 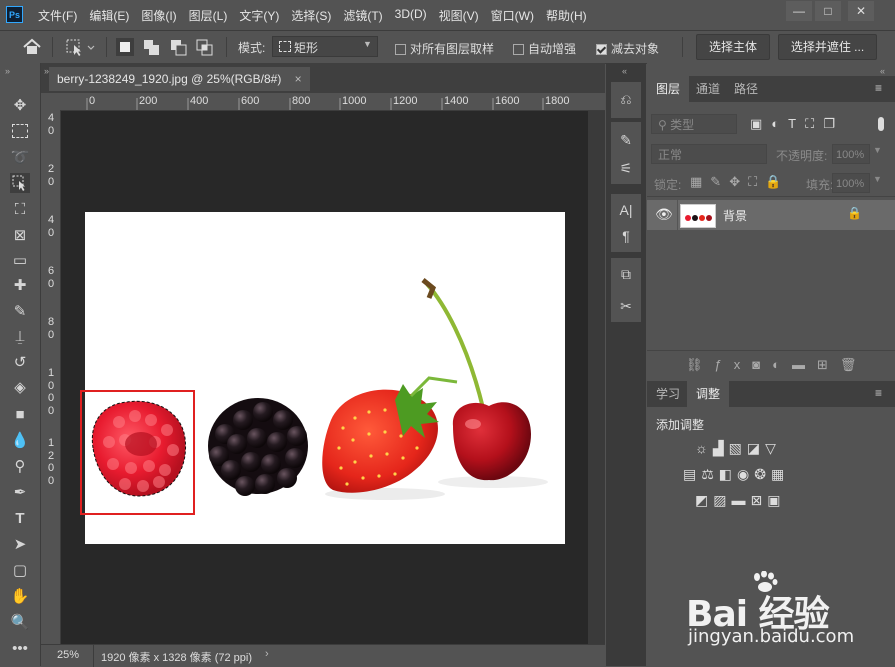 I want to click on opacity-arrow-icon: ▼, so click(x=877, y=150).